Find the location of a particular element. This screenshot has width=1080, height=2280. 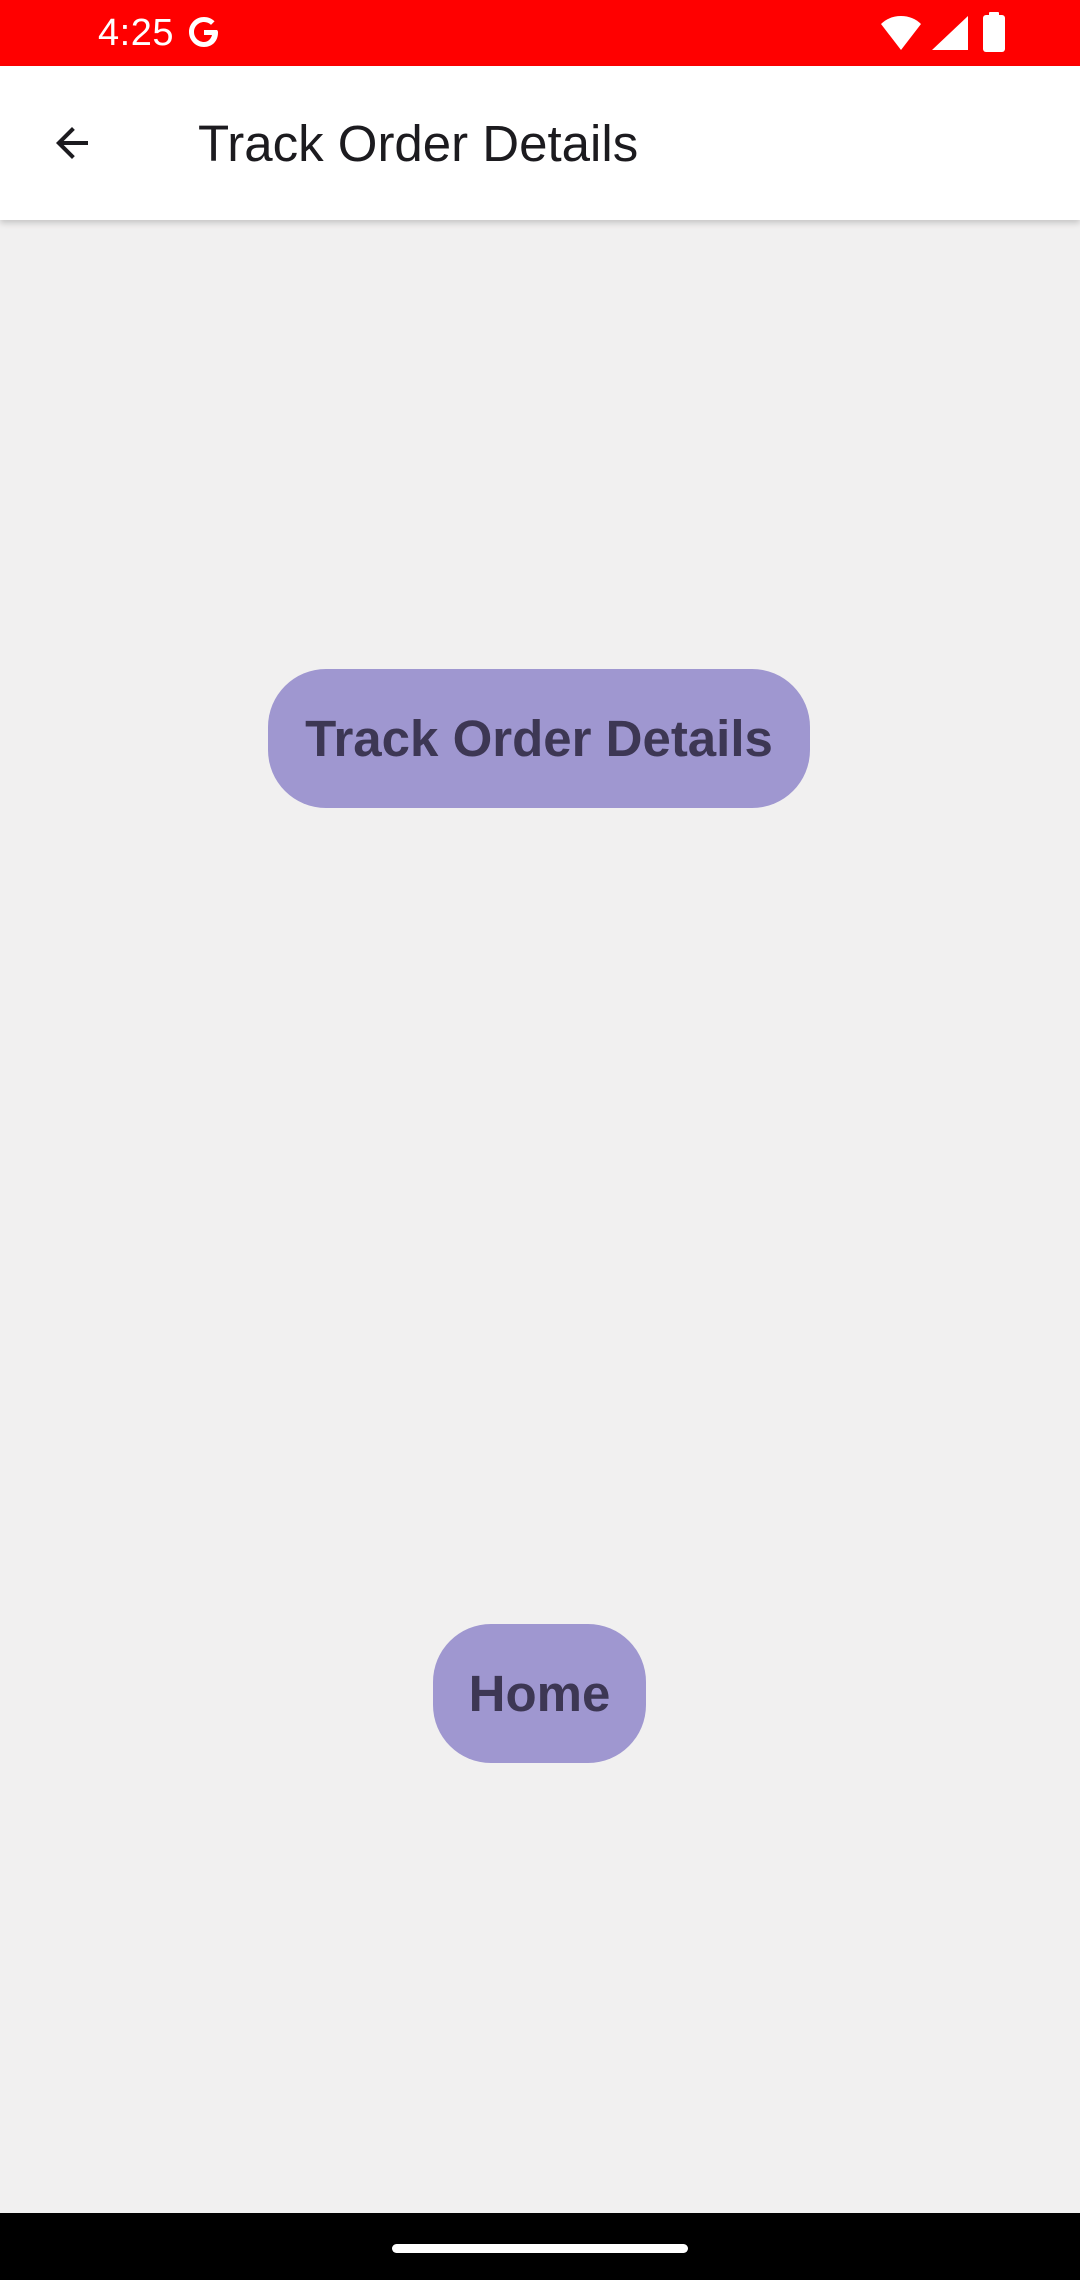

home-button: Home is located at coordinates (539, 1693).